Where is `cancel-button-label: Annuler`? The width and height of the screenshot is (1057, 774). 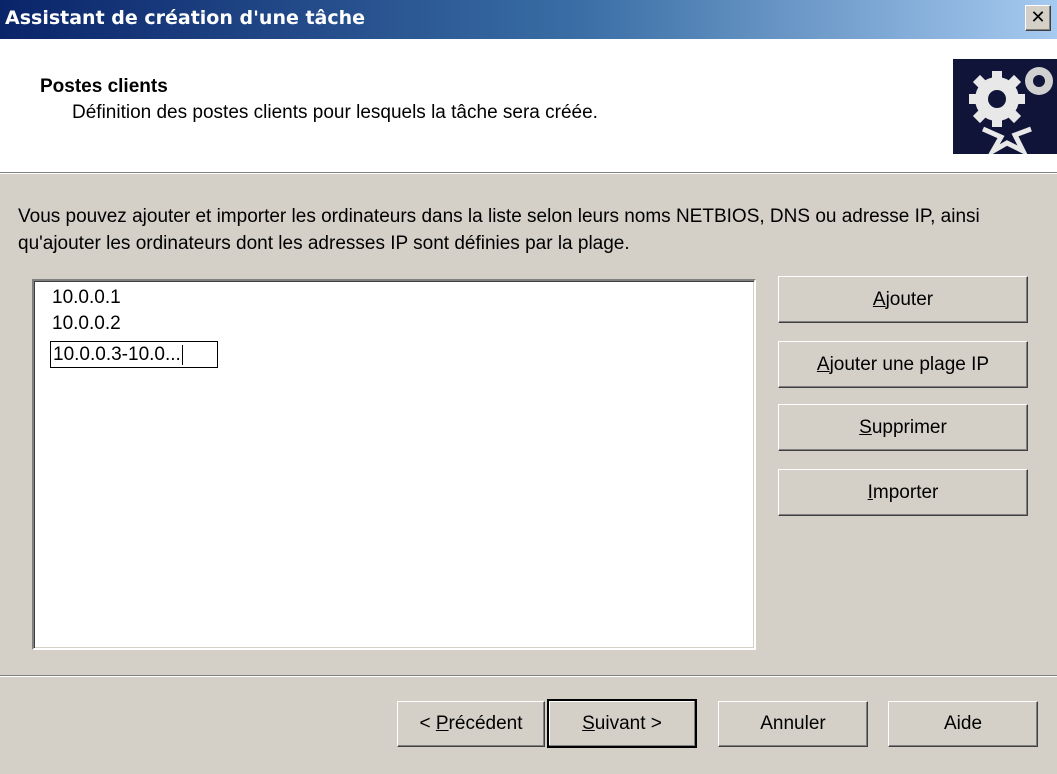
cancel-button-label: Annuler is located at coordinates (793, 723).